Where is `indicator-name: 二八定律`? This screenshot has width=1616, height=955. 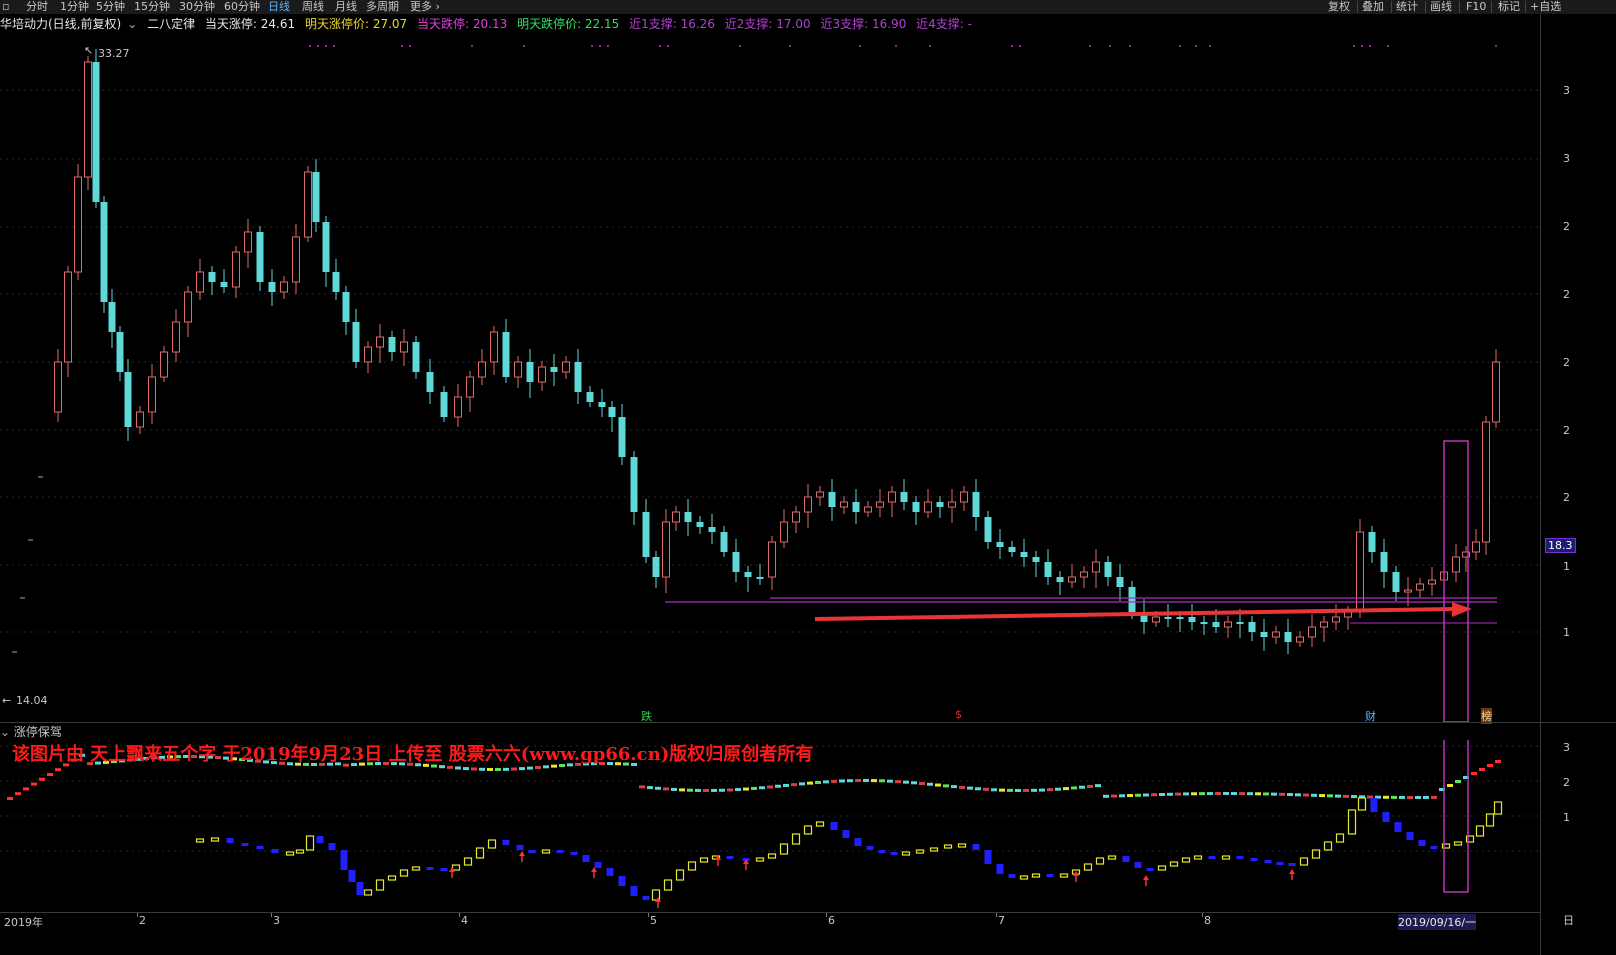 indicator-name: 二八定律 is located at coordinates (171, 24).